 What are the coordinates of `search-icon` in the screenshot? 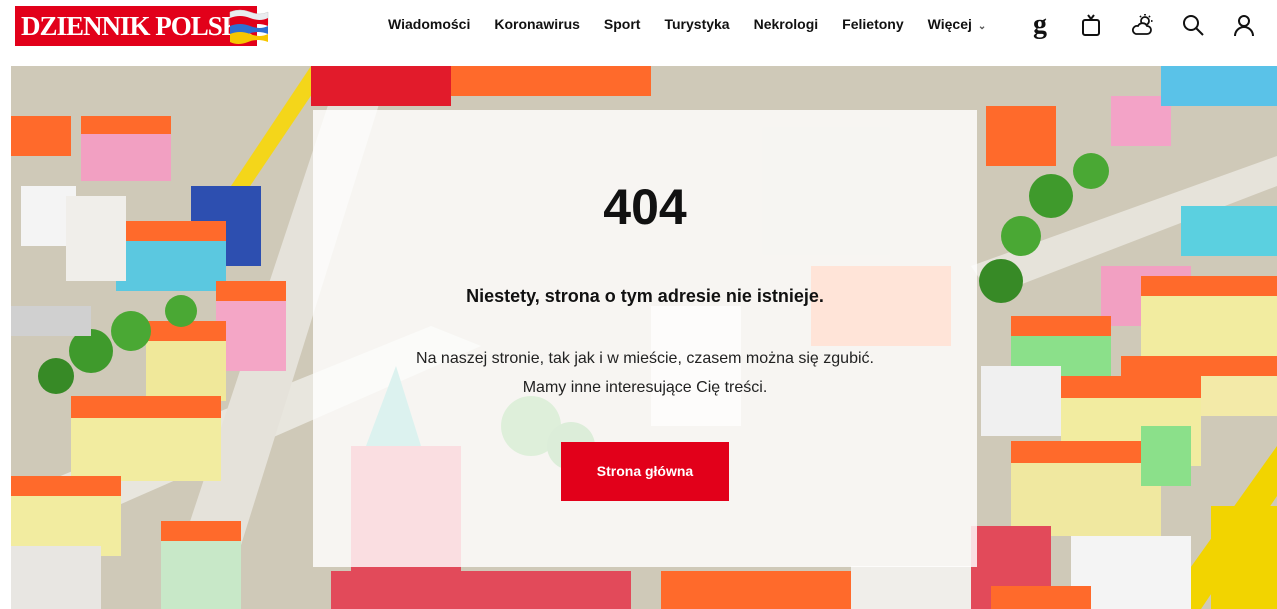 It's located at (1193, 25).